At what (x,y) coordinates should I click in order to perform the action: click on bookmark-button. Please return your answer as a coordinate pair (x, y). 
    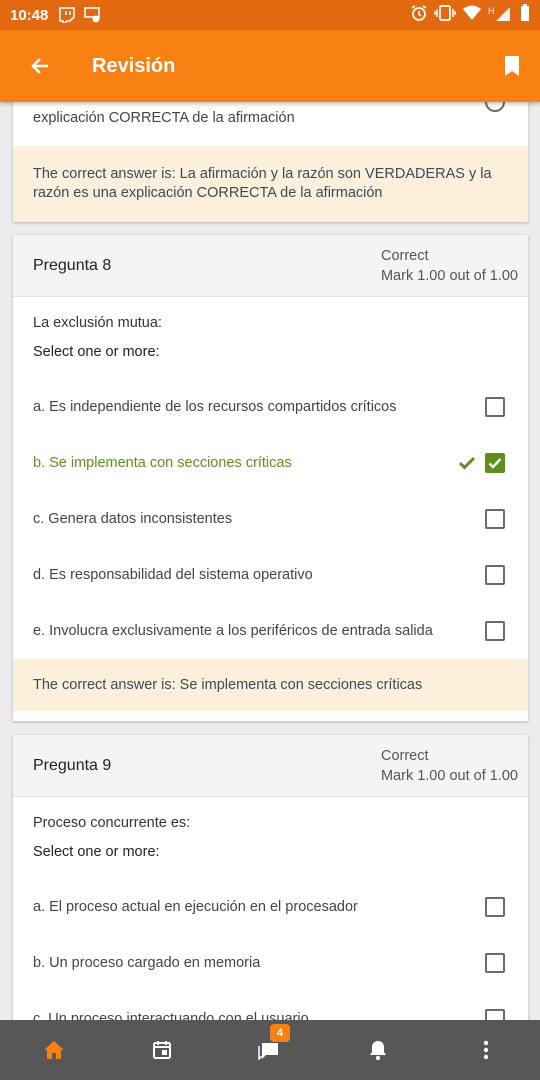
    Looking at the image, I should click on (512, 66).